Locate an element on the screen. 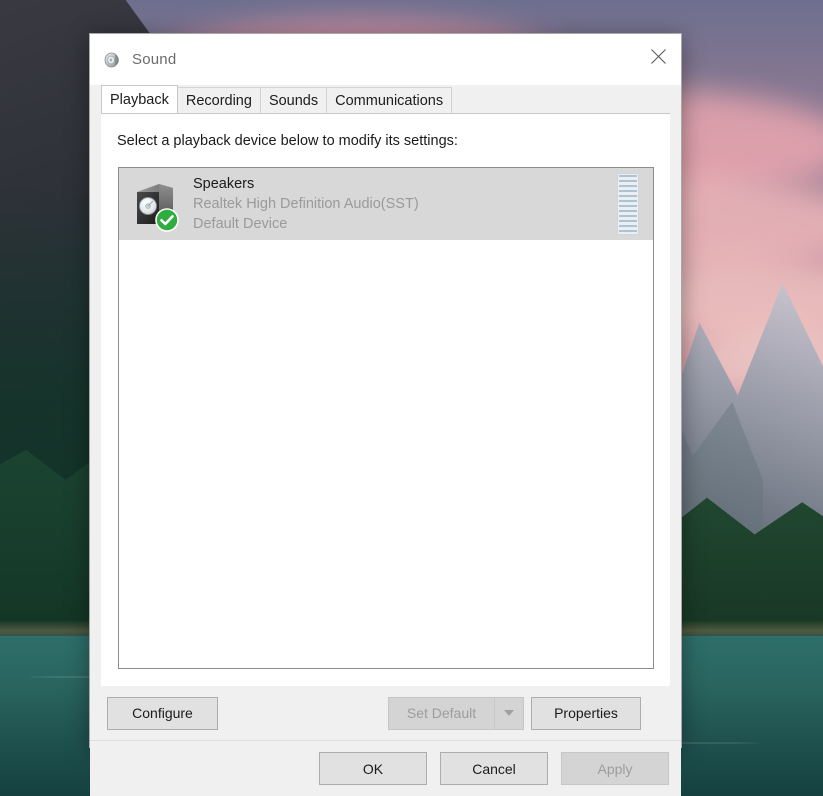  apply-button: Apply is located at coordinates (615, 768).